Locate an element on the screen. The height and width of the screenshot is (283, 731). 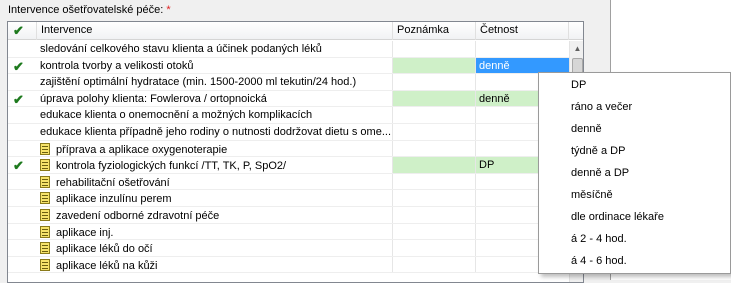
row-intervention-cell: příprava a aplikace oxygenoterapie is located at coordinates (215, 148).